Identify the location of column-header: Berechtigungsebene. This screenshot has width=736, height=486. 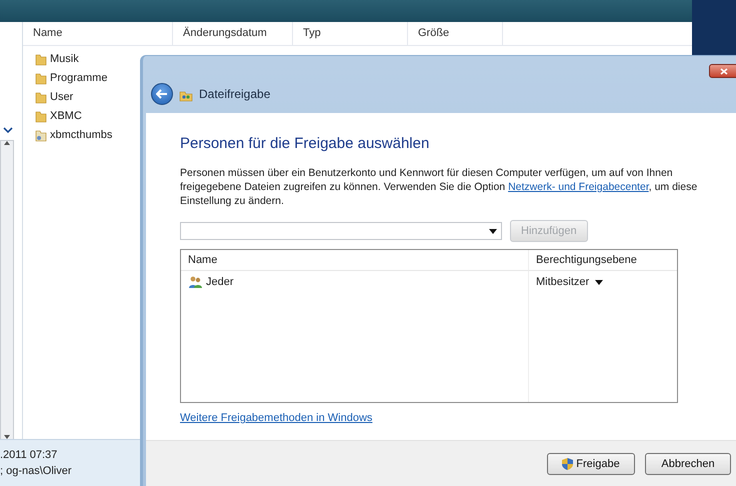
(603, 260).